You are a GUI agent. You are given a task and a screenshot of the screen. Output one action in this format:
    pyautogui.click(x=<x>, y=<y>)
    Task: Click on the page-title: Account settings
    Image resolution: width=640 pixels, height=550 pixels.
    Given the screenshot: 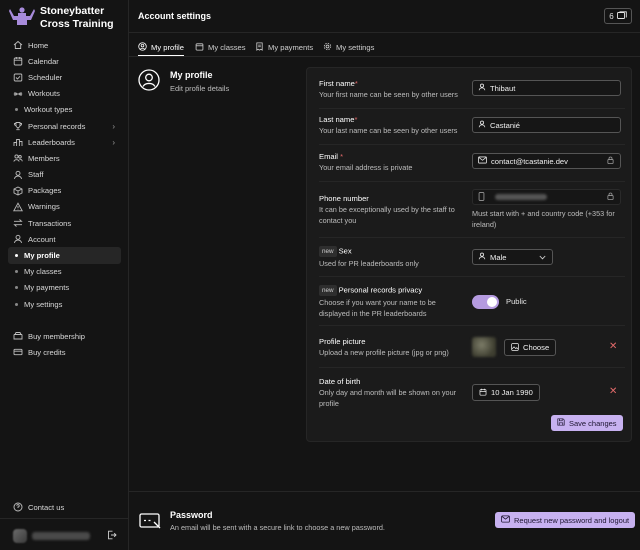 What is the action you would take?
    pyautogui.click(x=175, y=16)
    